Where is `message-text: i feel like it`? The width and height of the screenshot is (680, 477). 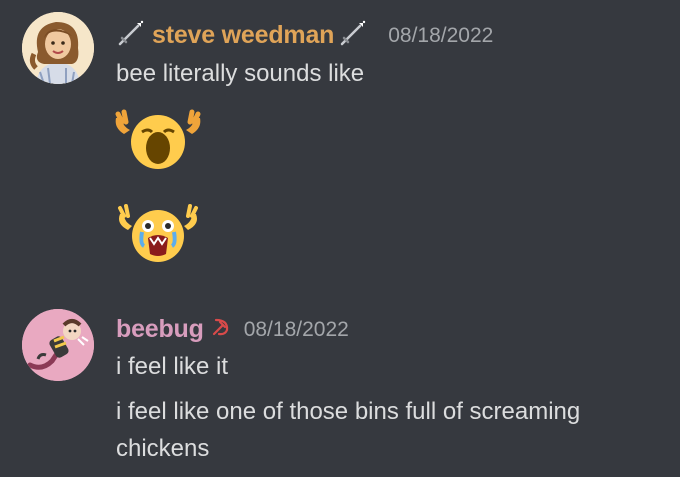
message-text: i feel like it is located at coordinates (172, 366).